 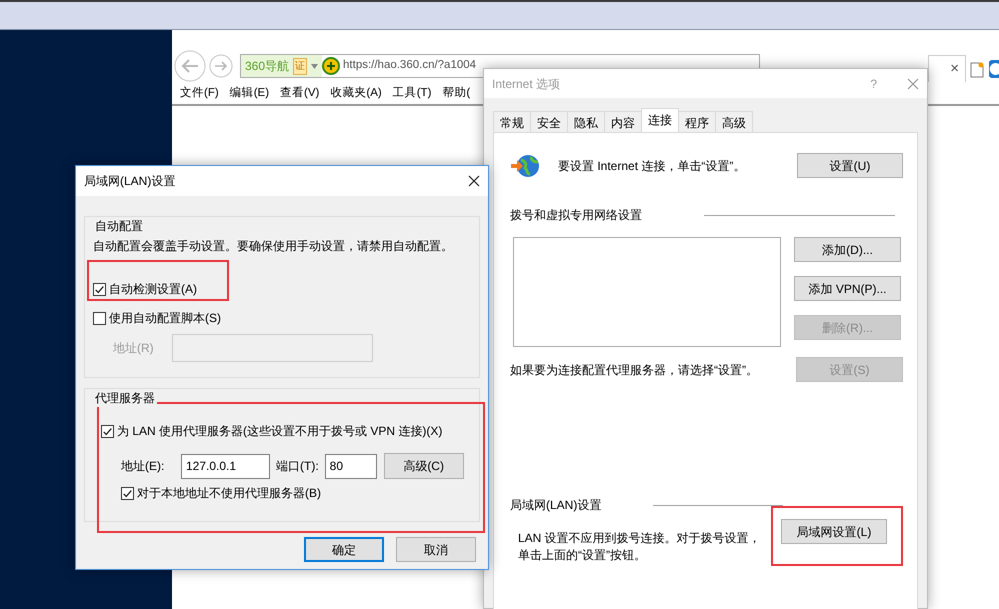 I want to click on description-text: 自动配置会覆盖手动设置。要确保使用手动设置，请禁用自动配置。, so click(x=273, y=246).